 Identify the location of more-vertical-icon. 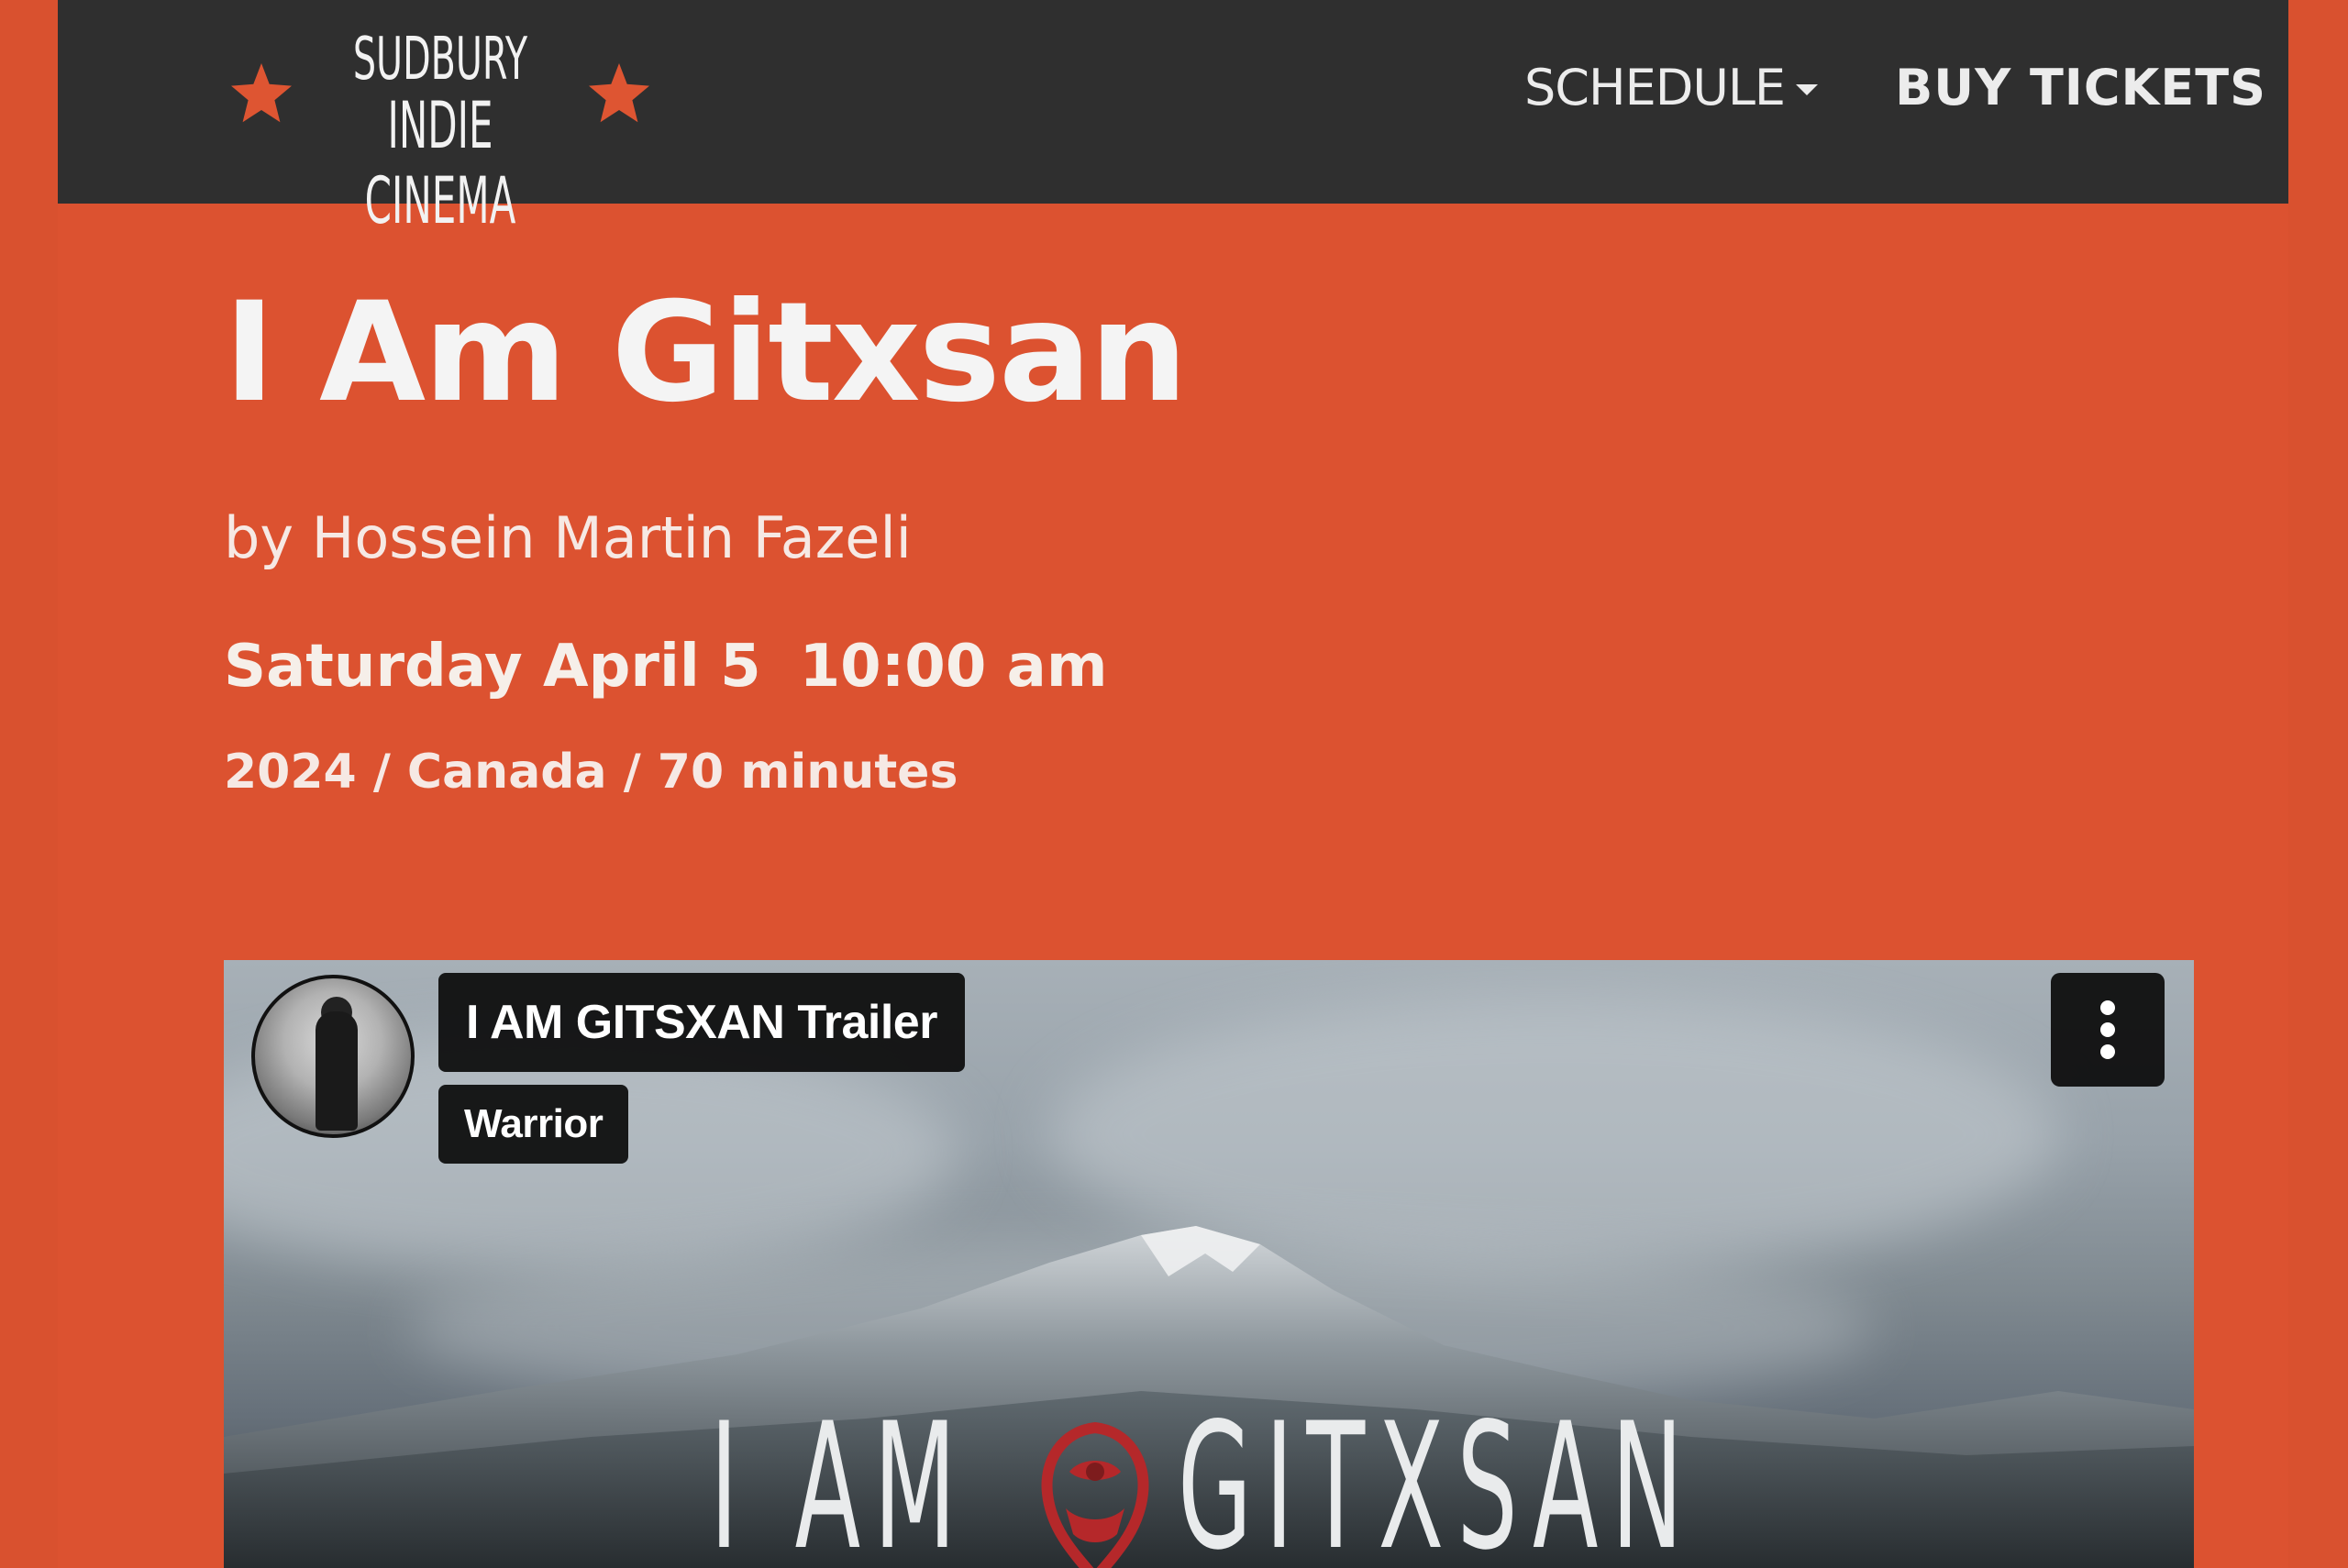
(2108, 1030).